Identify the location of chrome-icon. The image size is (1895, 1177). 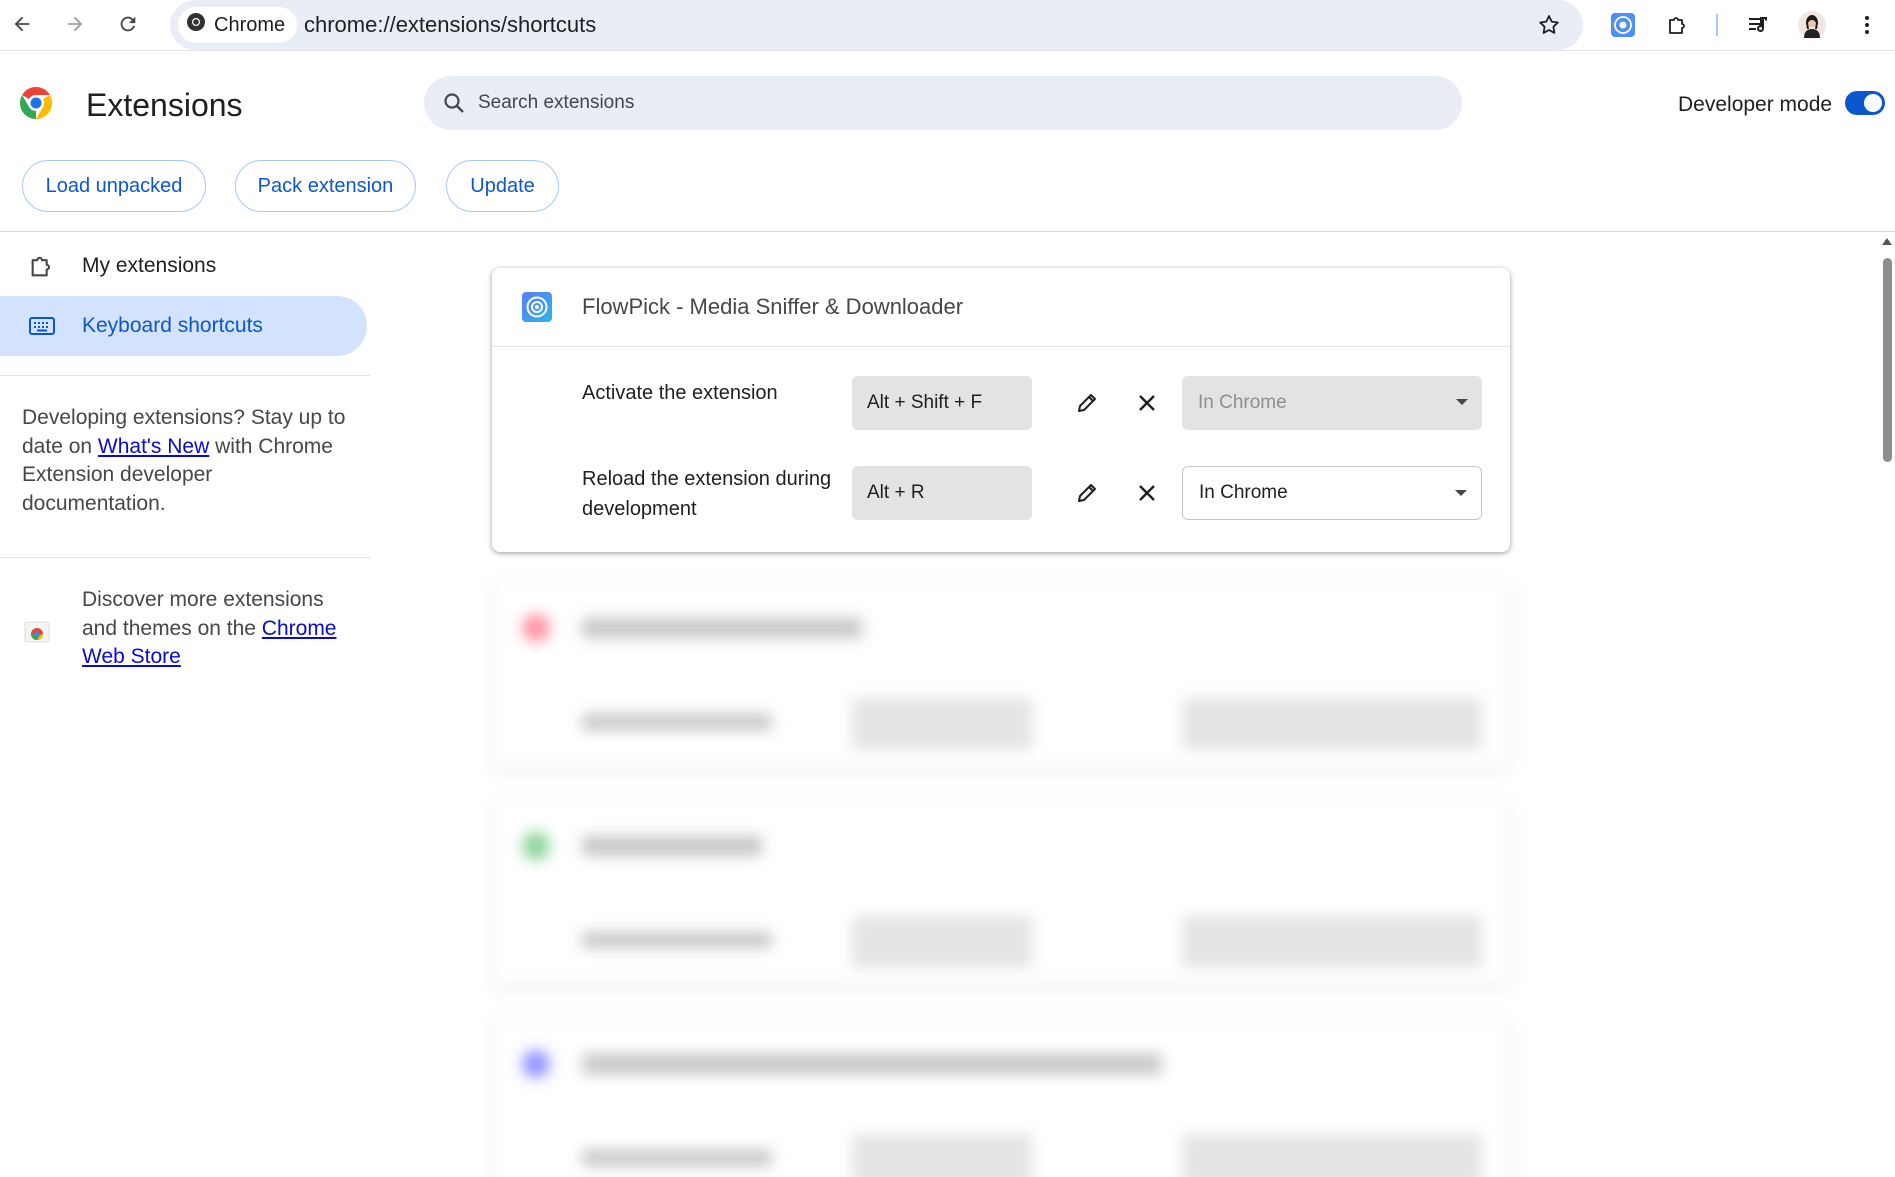
(196, 25).